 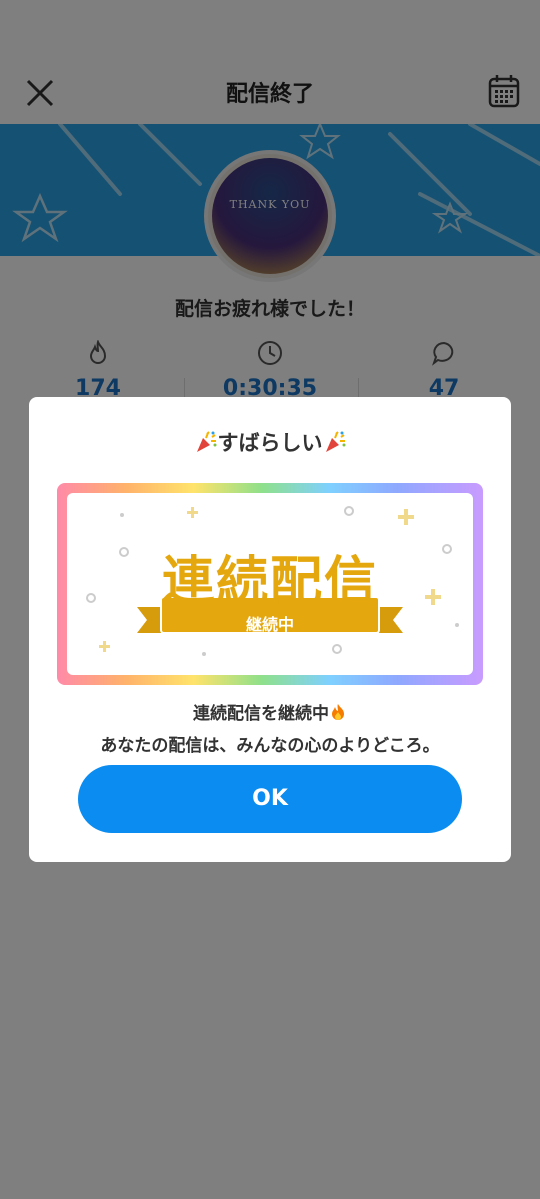 I want to click on dialog-title: すばらしい, so click(x=270, y=442).